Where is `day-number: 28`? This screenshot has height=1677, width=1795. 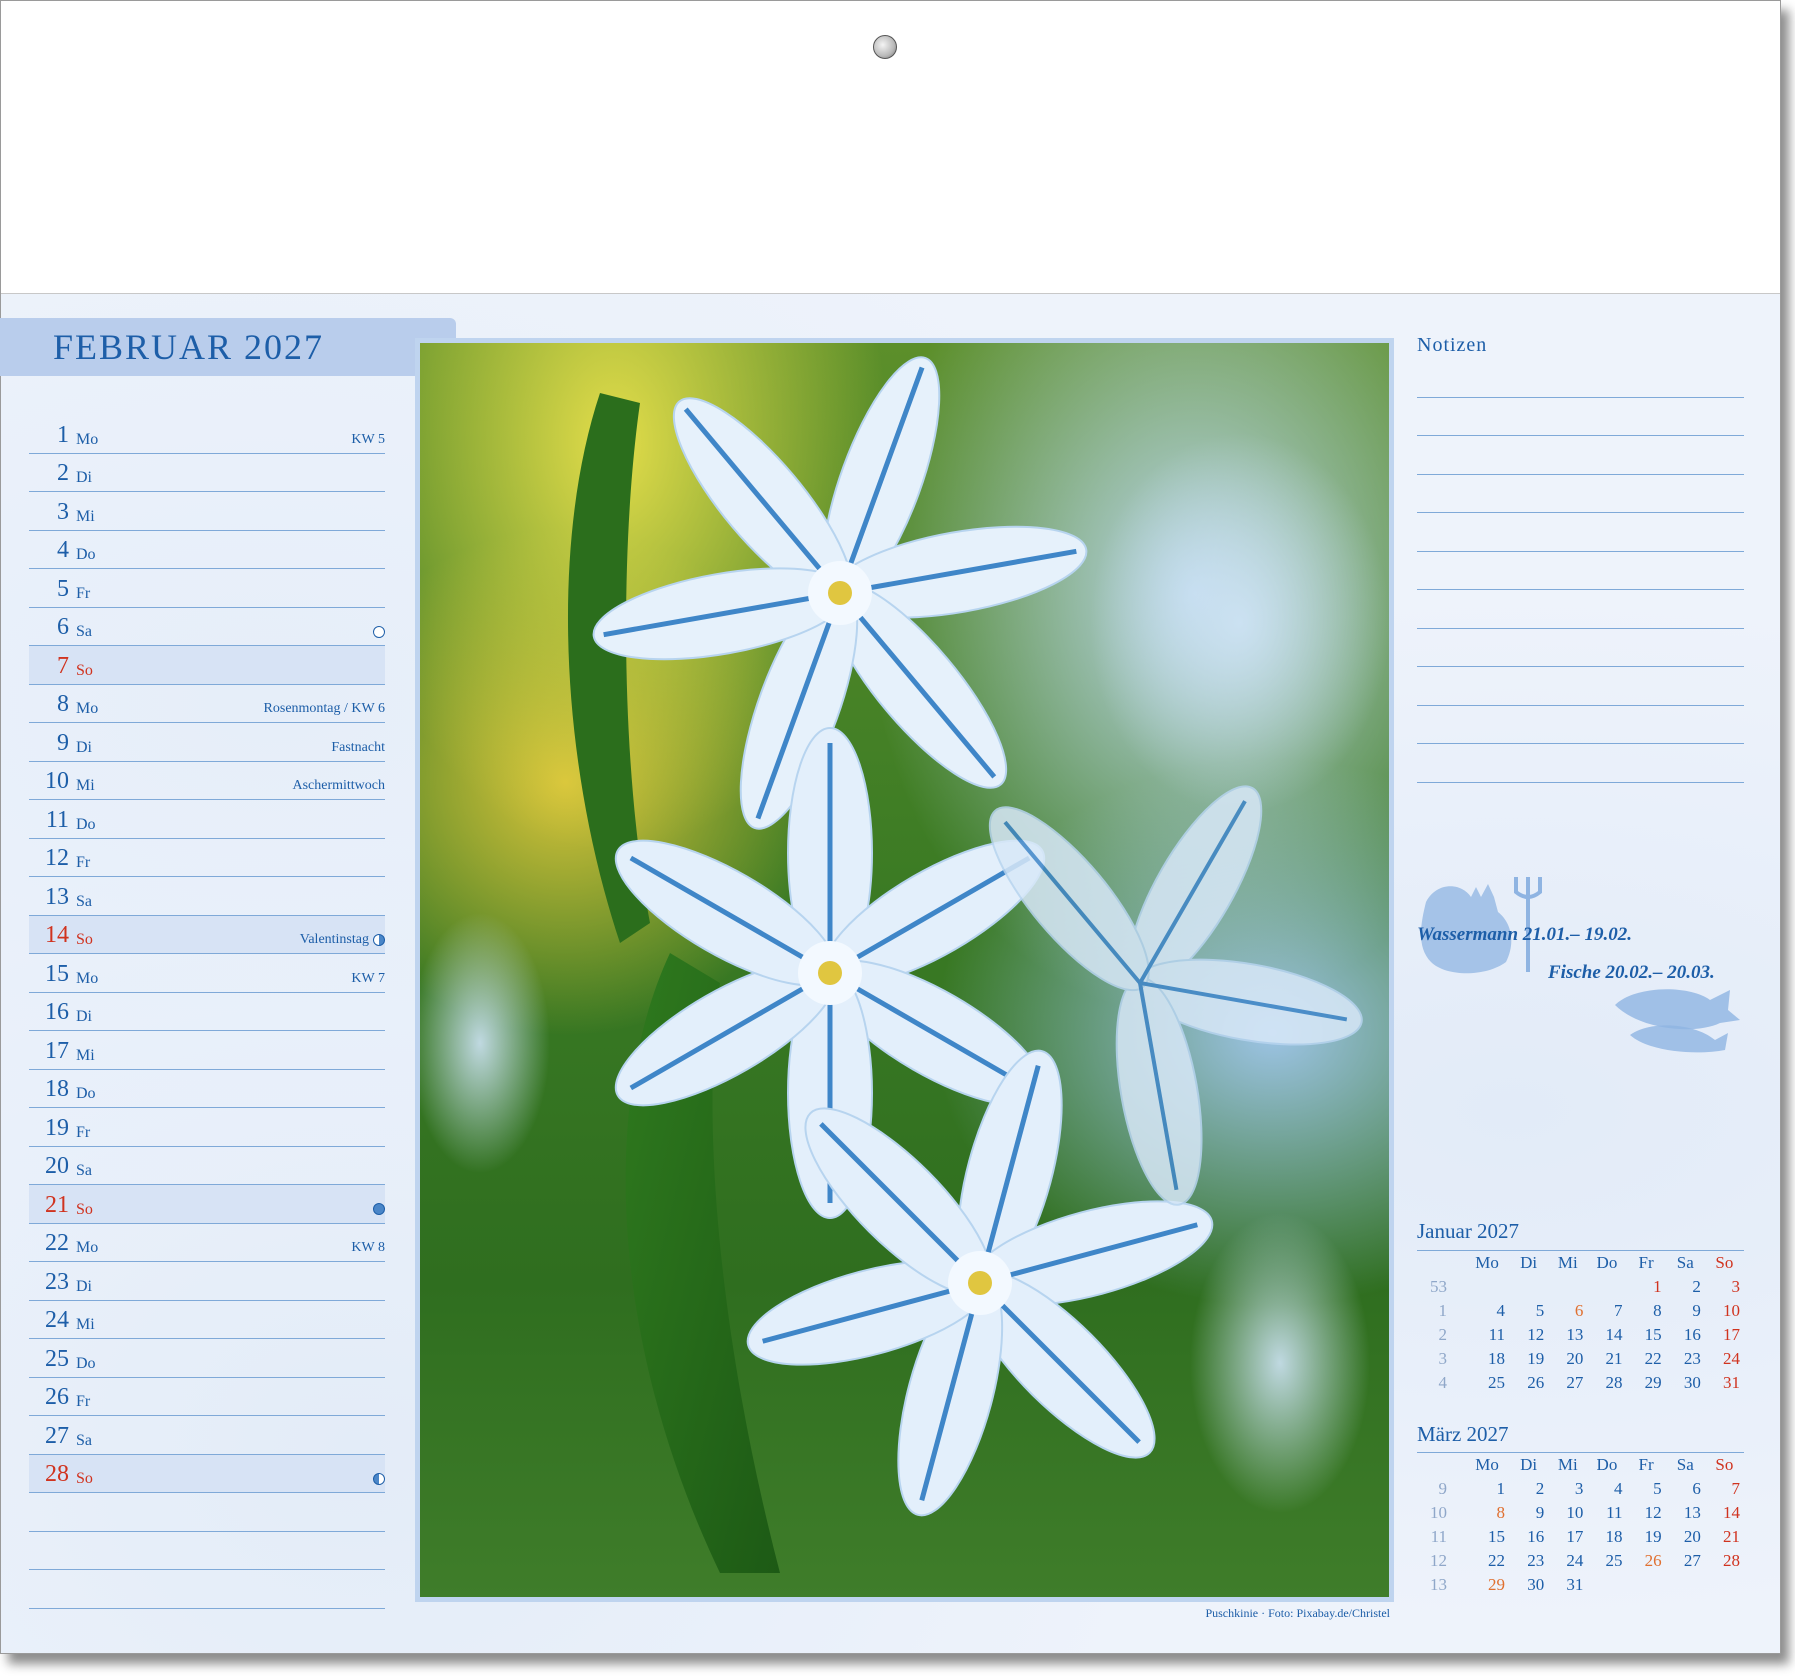
day-number: 28 is located at coordinates (57, 1474).